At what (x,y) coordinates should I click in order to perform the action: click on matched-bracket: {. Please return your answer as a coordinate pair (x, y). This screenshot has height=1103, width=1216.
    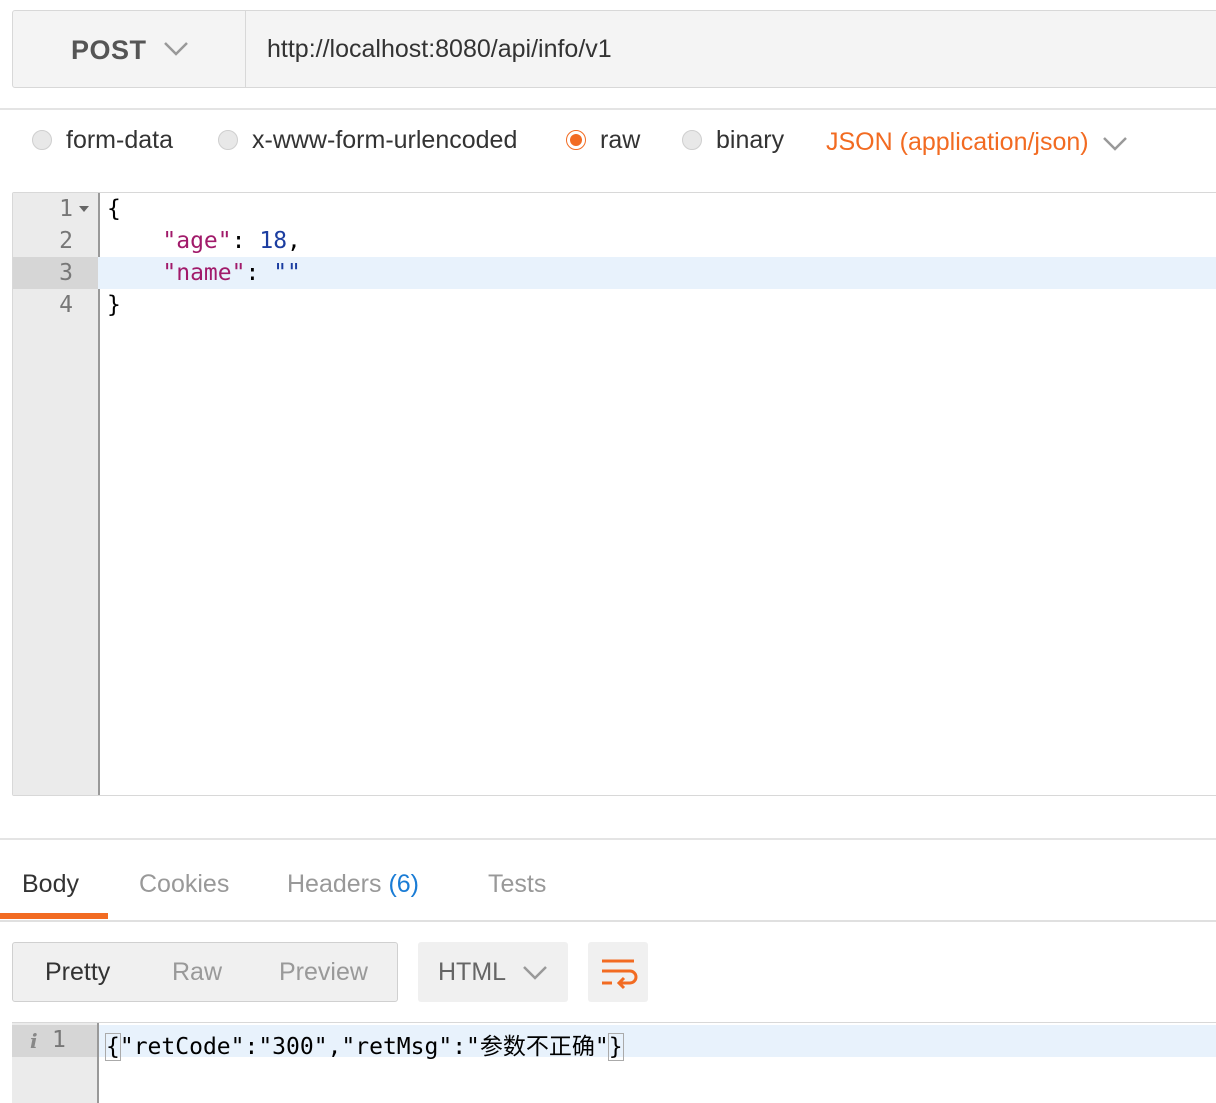
    Looking at the image, I should click on (113, 1047).